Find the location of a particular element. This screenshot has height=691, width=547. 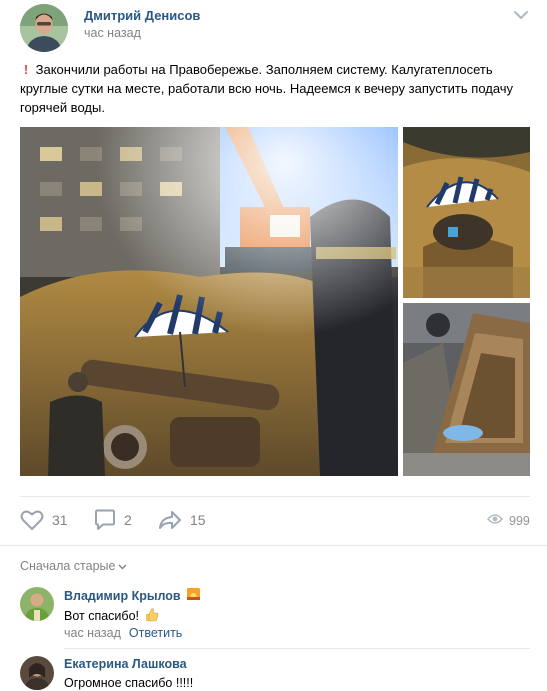

thumbs-up-emoji-icon is located at coordinates (151, 616).